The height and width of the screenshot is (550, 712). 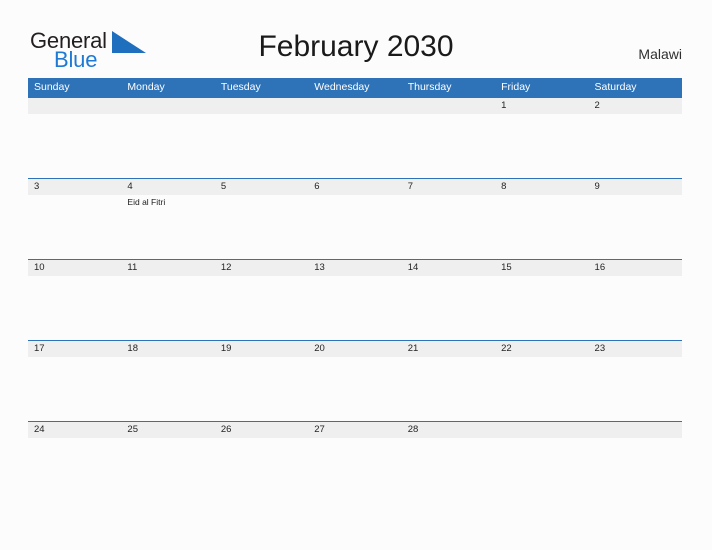 What do you see at coordinates (356, 46) in the screenshot?
I see `page-title: February 2030` at bounding box center [356, 46].